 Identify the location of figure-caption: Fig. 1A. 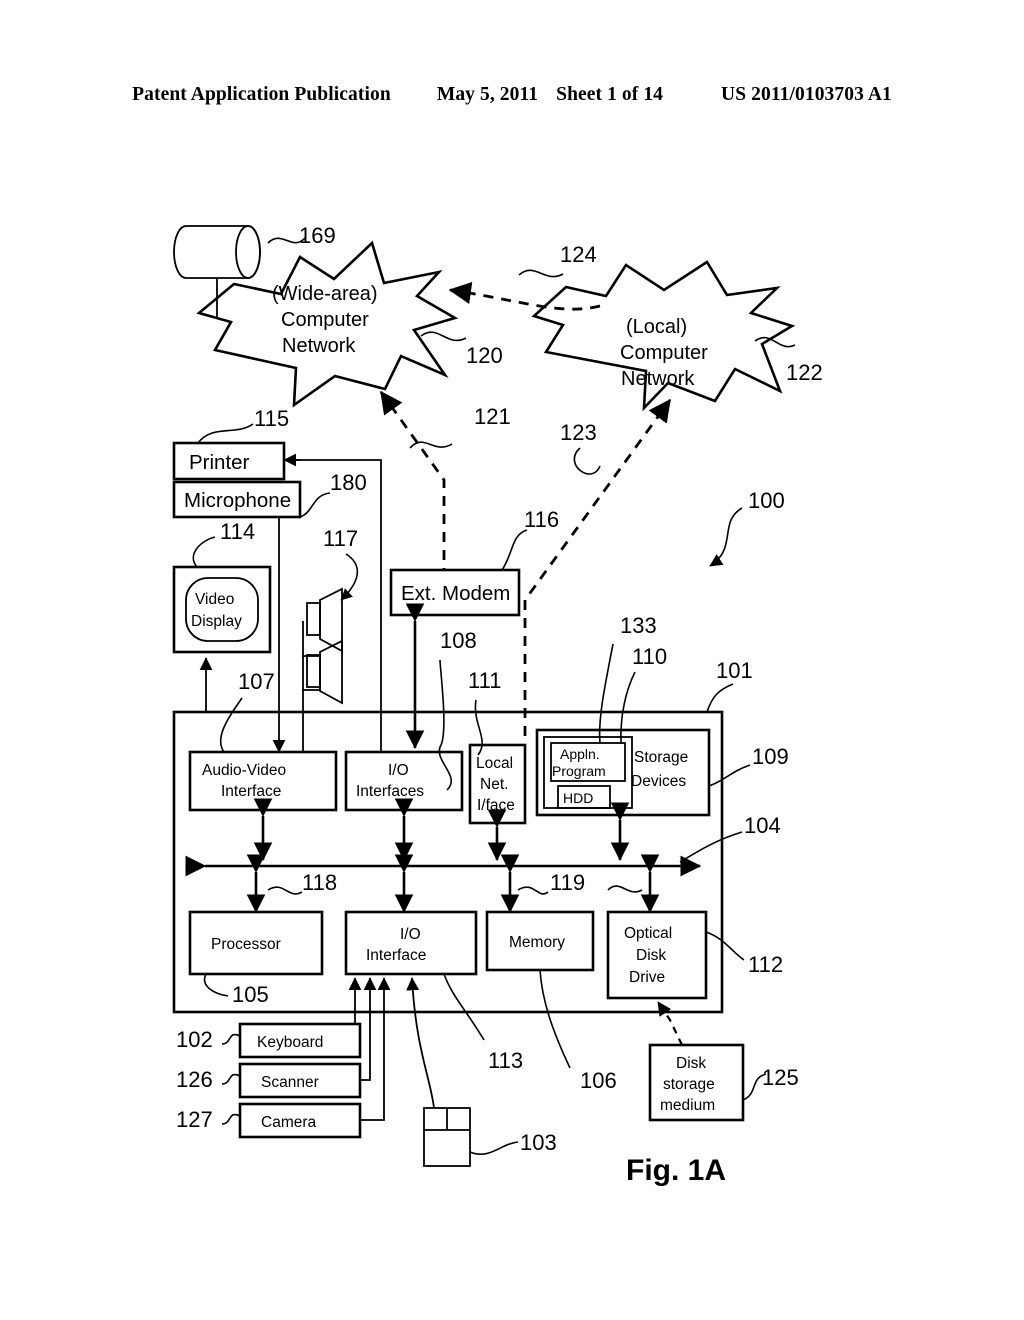
(676, 1170).